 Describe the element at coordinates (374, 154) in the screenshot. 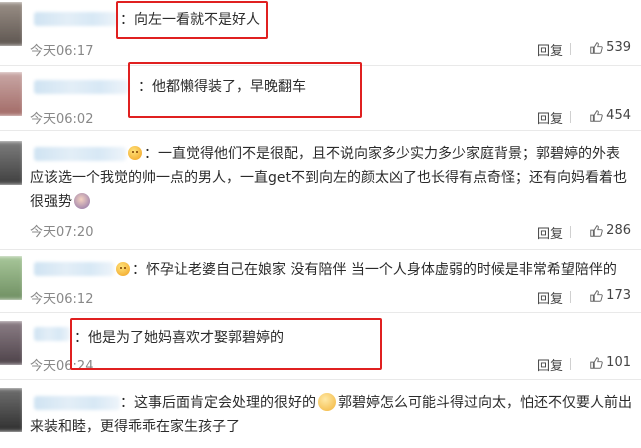

I see `comment-text: ：一直觉得他们不是很配，且不说向家多少实力多少家庭背景；郭碧婷的外表` at that location.